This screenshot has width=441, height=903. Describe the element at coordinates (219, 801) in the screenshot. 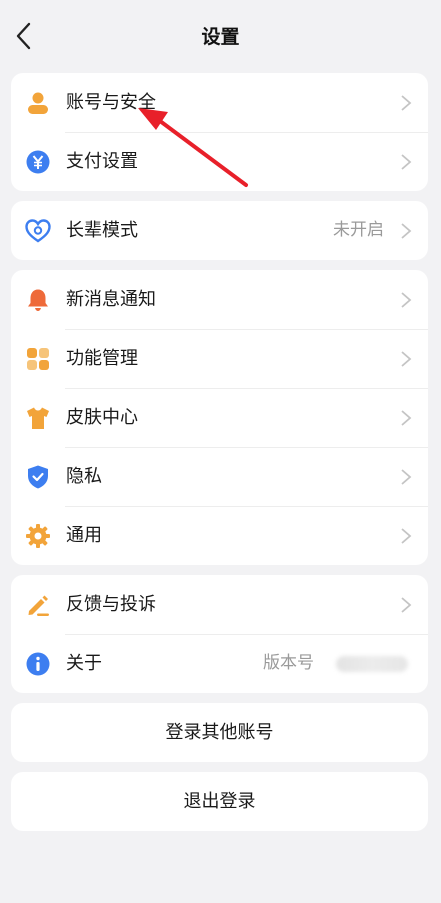

I see `logout-button: 退出登录` at that location.